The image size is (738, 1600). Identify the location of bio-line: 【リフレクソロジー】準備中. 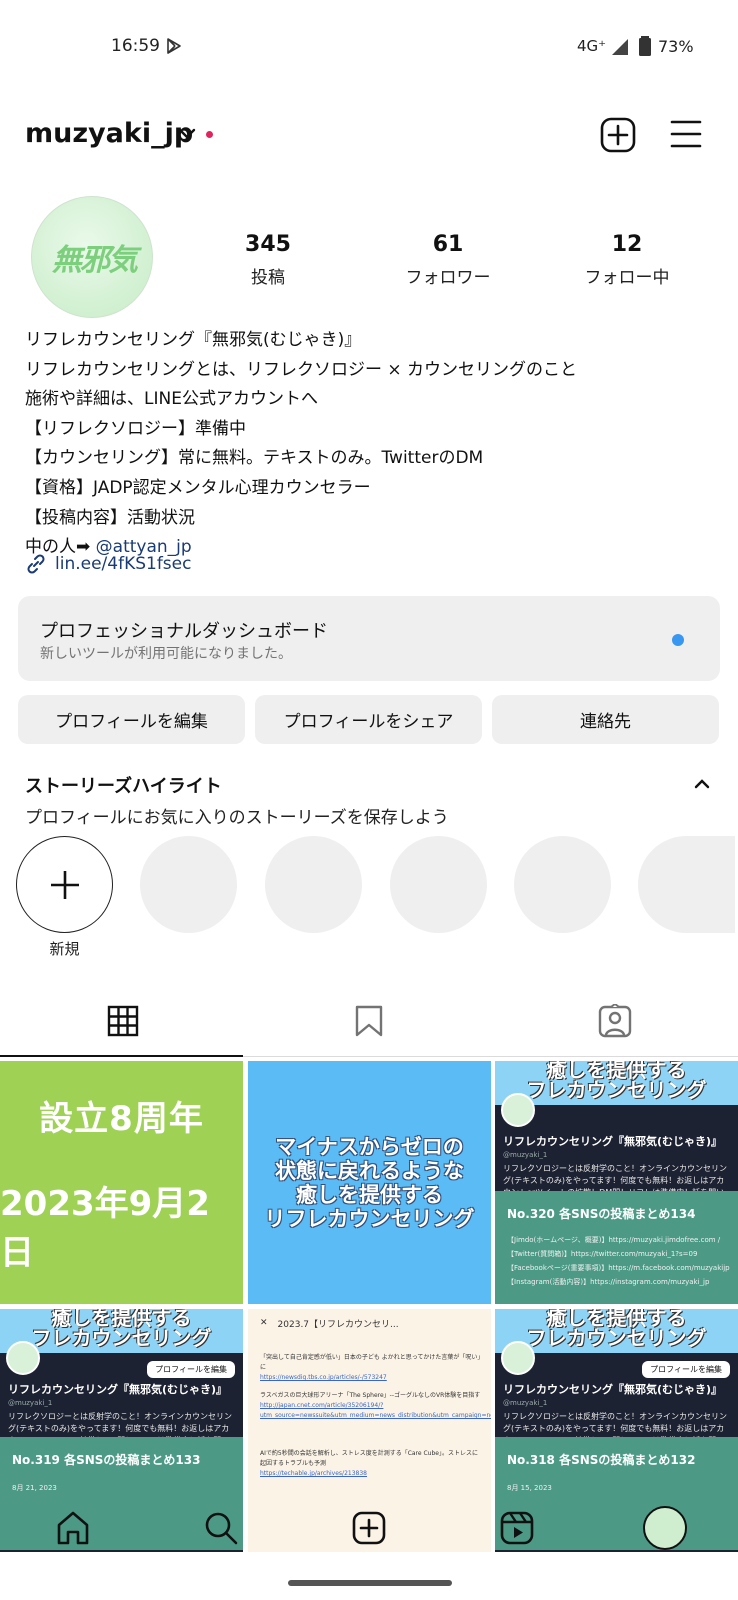
(135, 428).